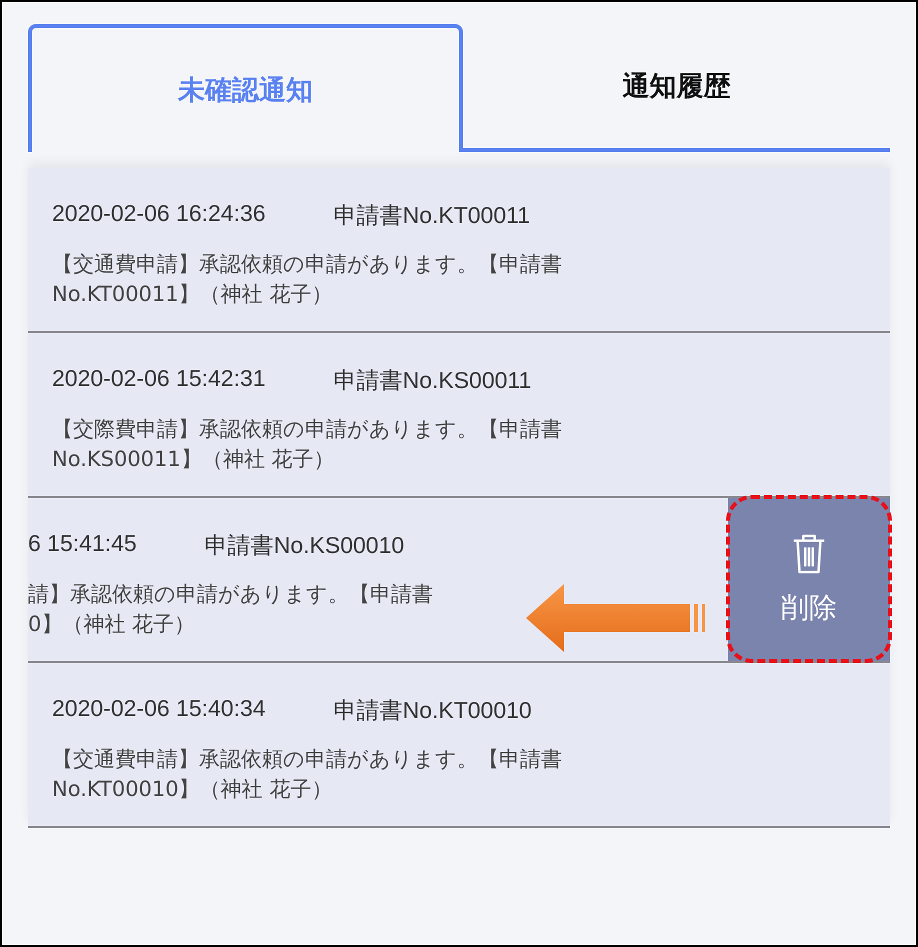 The width and height of the screenshot is (918, 947). I want to click on notification-time: 2020-02-06 15:42:31, so click(159, 379).